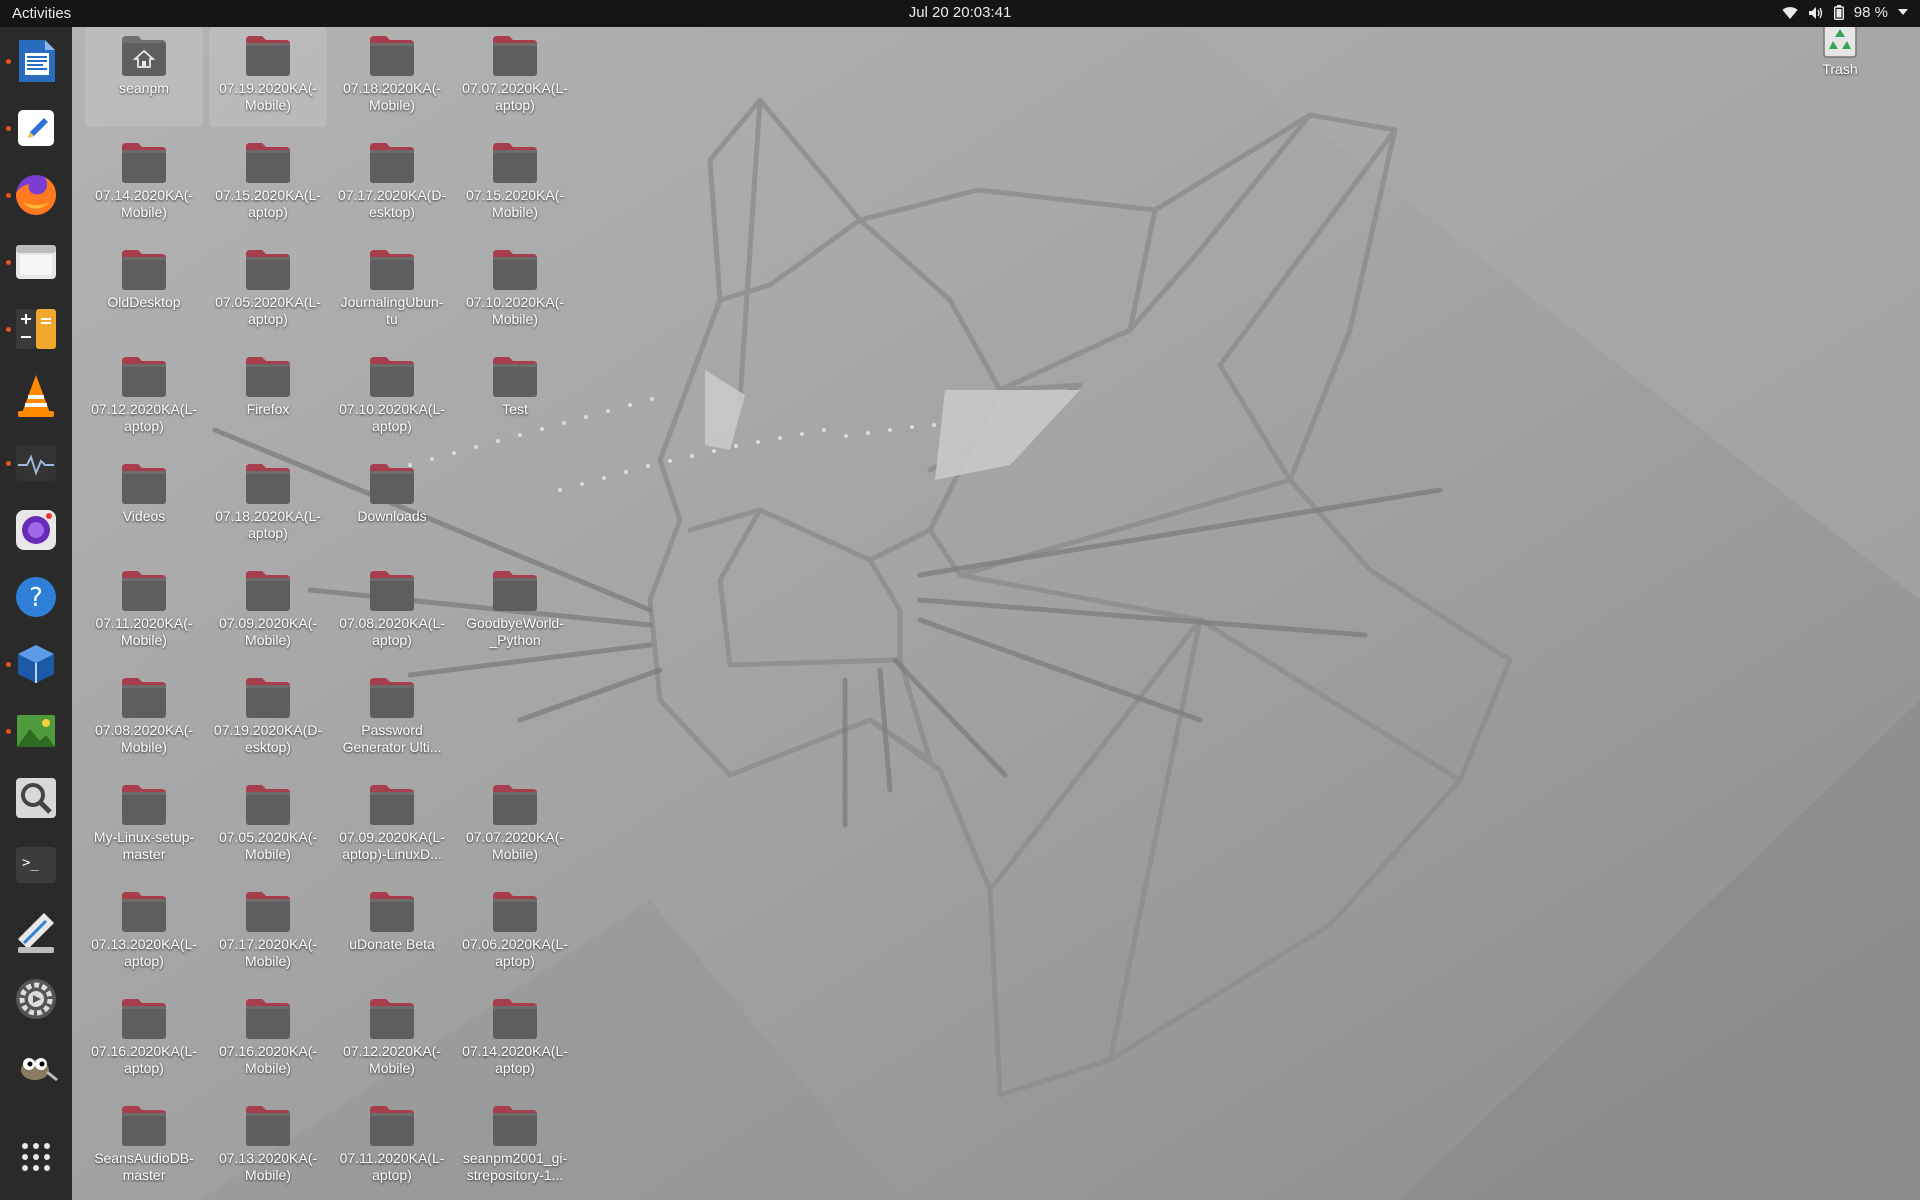 This screenshot has height=1200, width=1920. I want to click on desktop-folder: OldDesktop, so click(144, 291).